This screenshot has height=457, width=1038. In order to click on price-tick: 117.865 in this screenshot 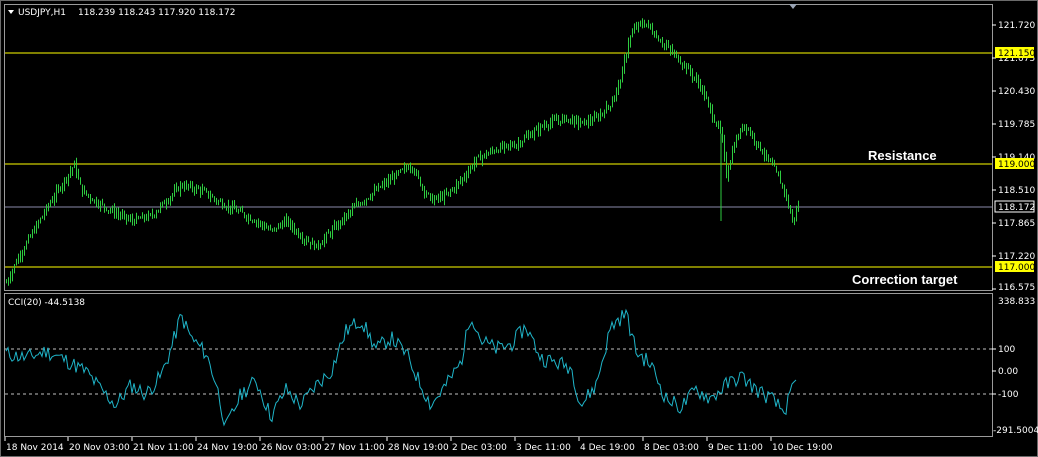, I will do `click(1016, 224)`.